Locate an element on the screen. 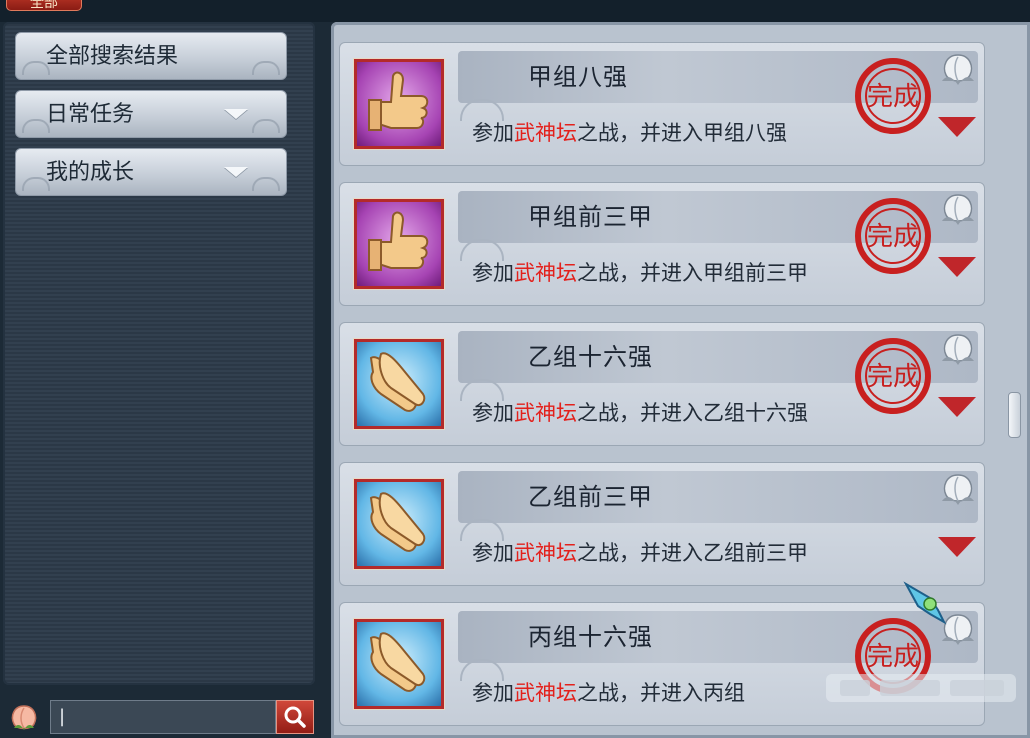 The height and width of the screenshot is (738, 1030). sidebar-item-all-results: 全部搜索结果 is located at coordinates (151, 56).